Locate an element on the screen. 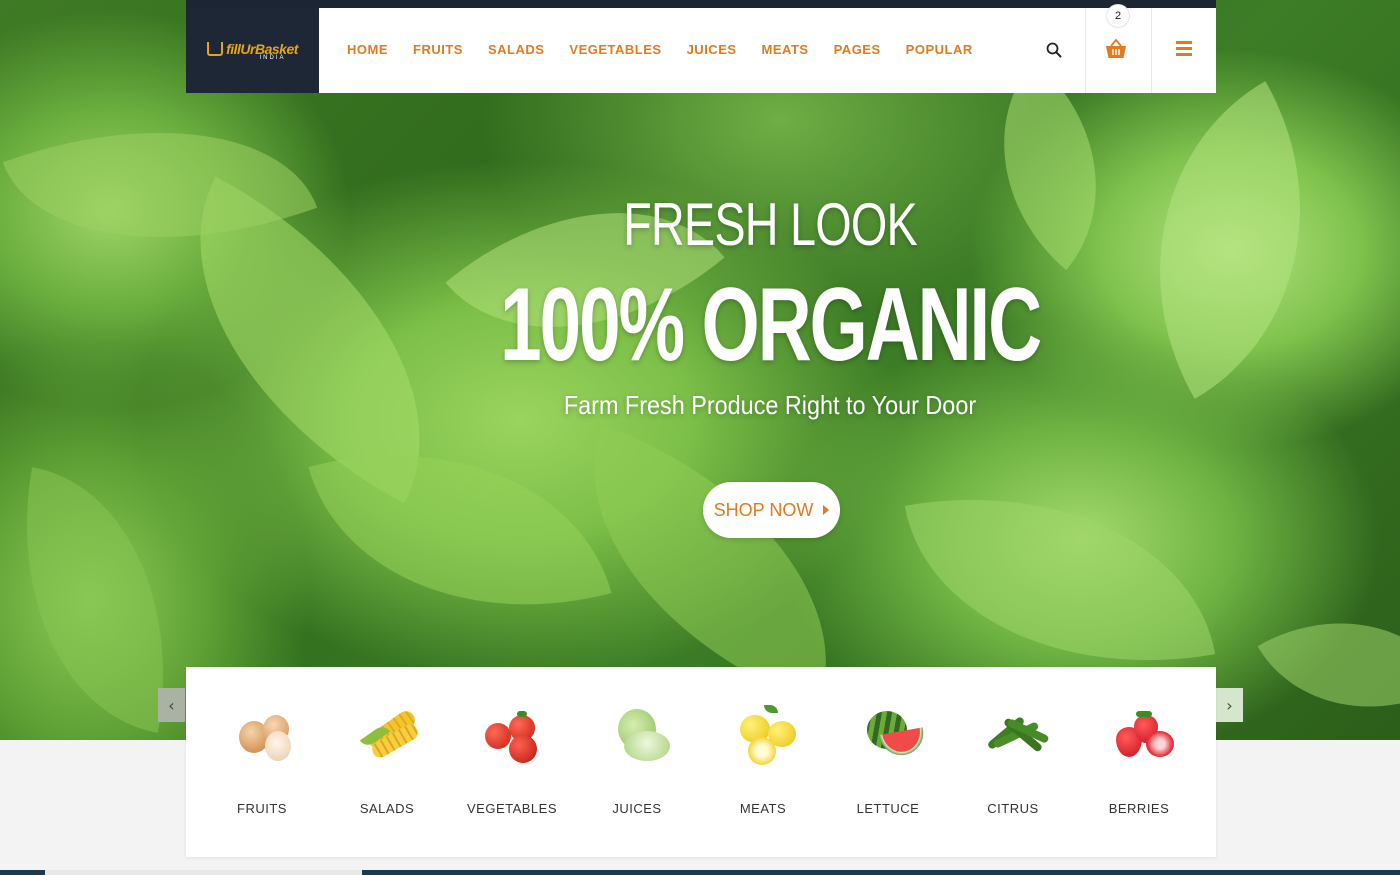 The width and height of the screenshot is (1400, 875). category-item-juices: JUICES is located at coordinates (637, 751).